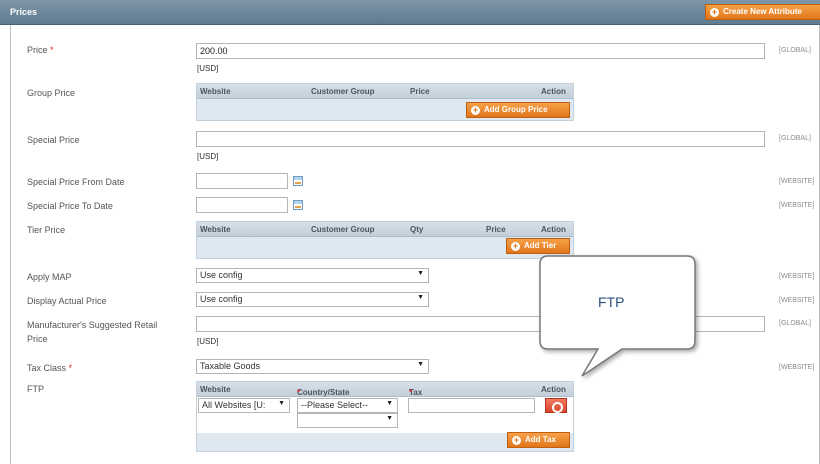  What do you see at coordinates (611, 302) in the screenshot?
I see `callout-text: FTP` at bounding box center [611, 302].